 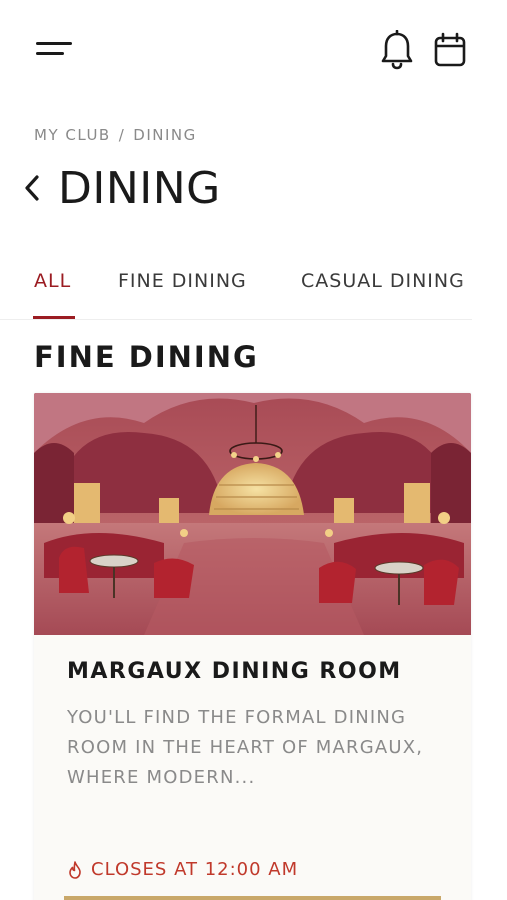 What do you see at coordinates (139, 188) in the screenshot?
I see `page-title: DINING` at bounding box center [139, 188].